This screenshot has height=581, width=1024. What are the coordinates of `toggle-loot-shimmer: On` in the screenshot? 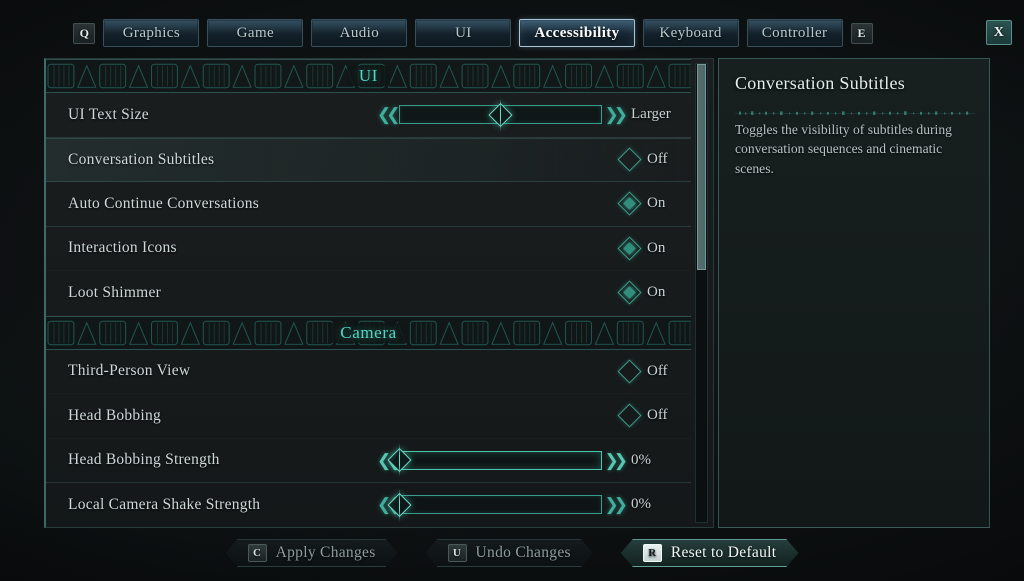 It's located at (645, 292).